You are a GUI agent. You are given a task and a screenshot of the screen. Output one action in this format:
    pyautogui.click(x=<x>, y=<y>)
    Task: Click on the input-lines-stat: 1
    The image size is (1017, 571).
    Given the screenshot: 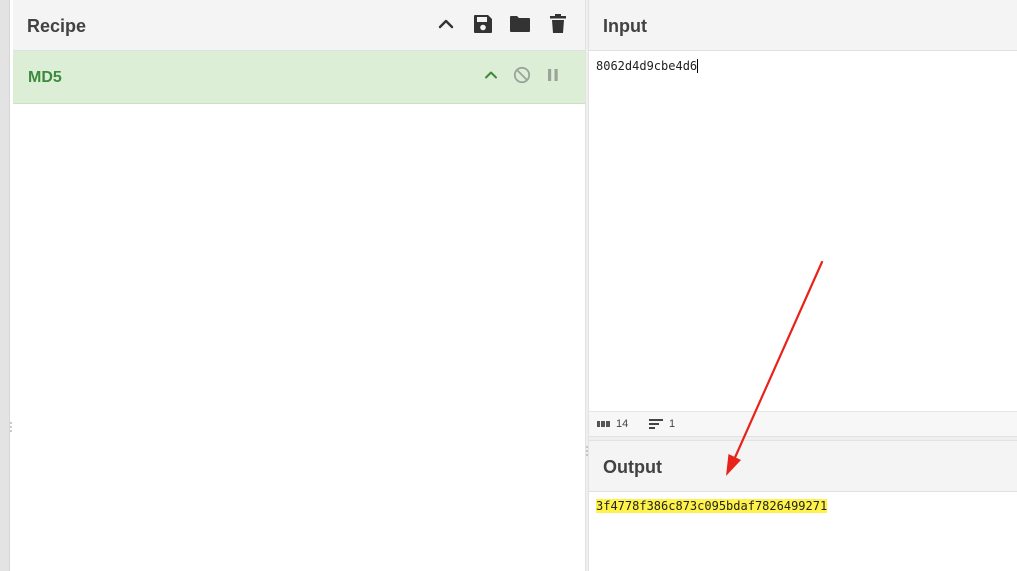 What is the action you would take?
    pyautogui.click(x=662, y=424)
    